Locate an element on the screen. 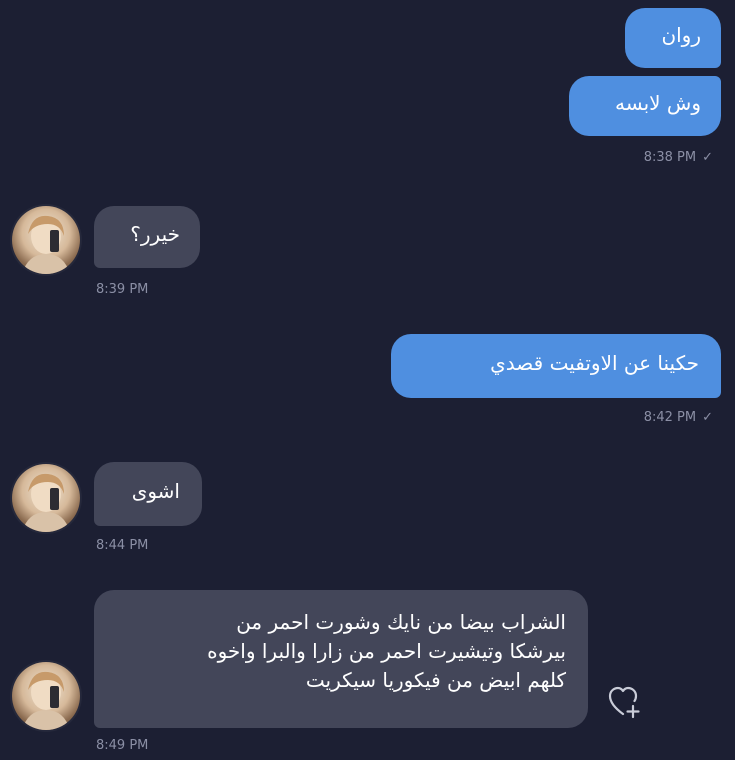 The image size is (735, 760). message-bubble-incoming: اشوى is located at coordinates (148, 494).